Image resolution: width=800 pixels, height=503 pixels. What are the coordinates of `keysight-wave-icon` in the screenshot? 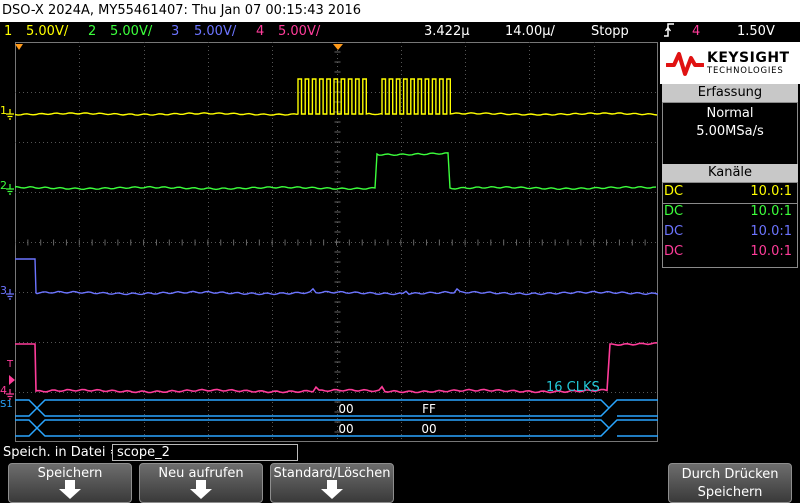 It's located at (685, 64).